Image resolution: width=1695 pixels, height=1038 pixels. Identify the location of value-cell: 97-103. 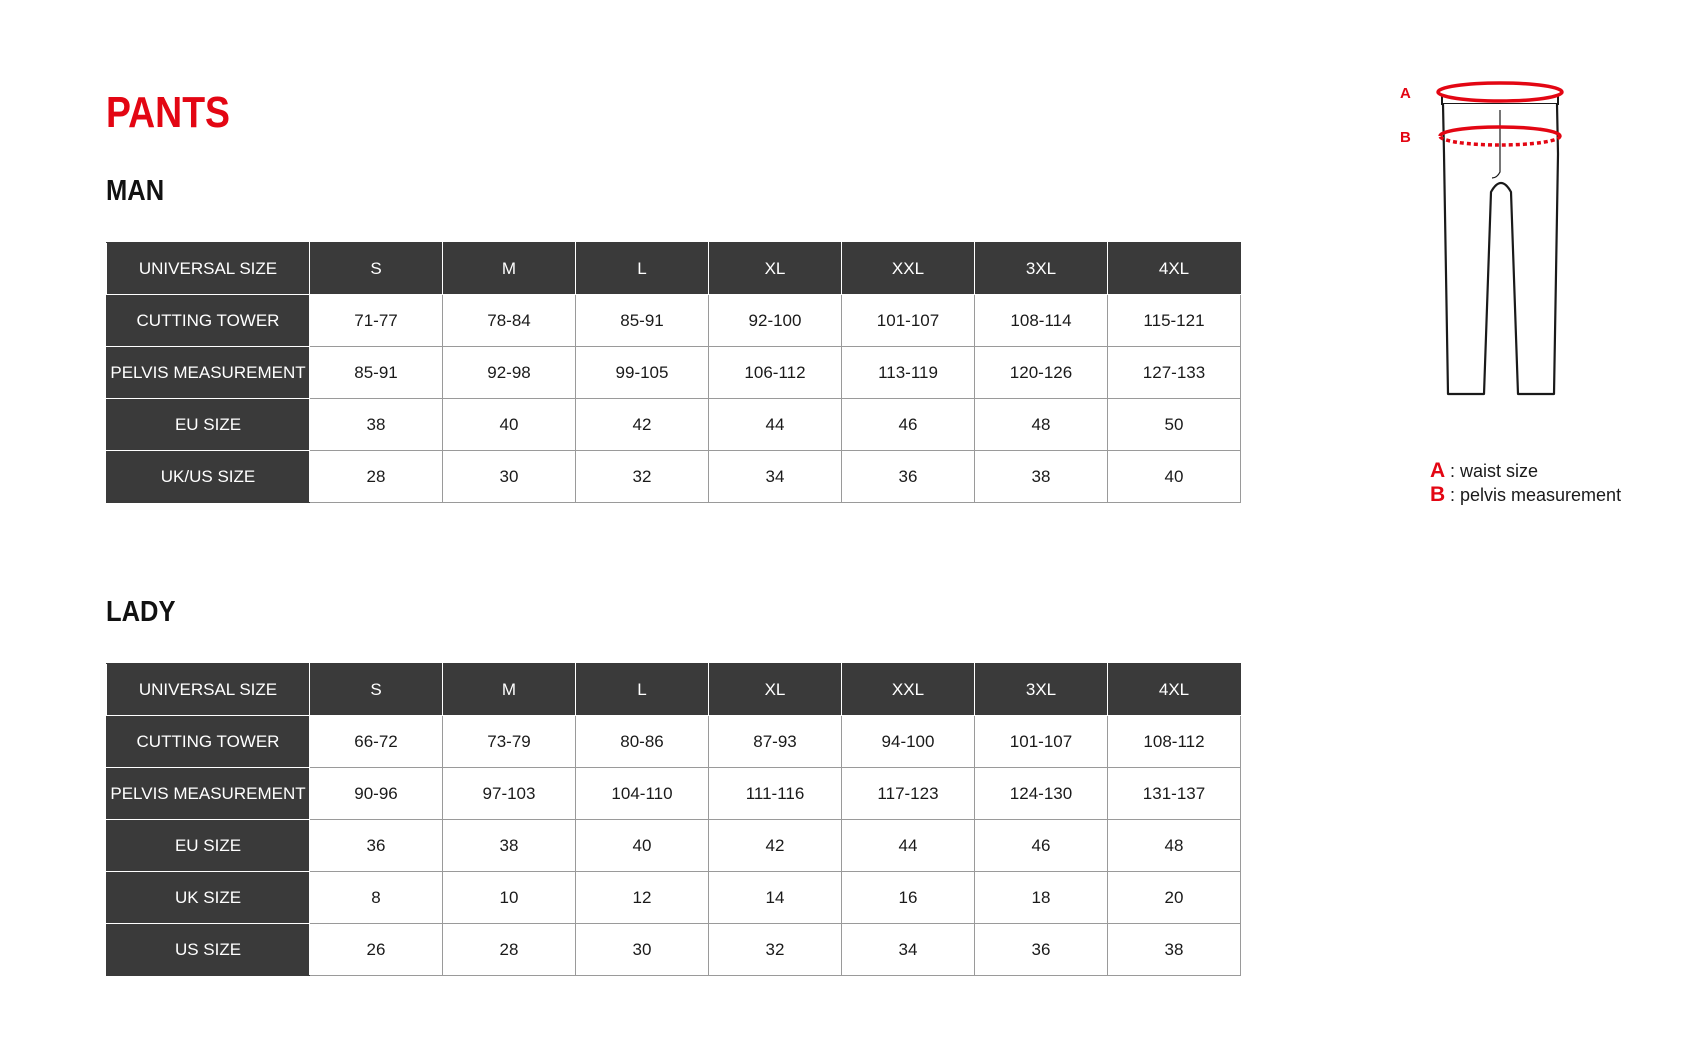
(509, 793).